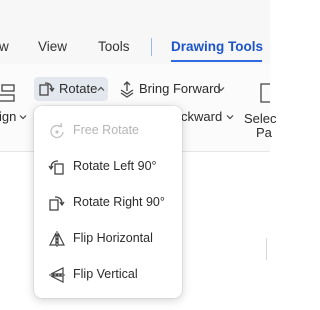 The image size is (320, 310). I want to click on menu-item-label: Flip Vertical, so click(105, 274).